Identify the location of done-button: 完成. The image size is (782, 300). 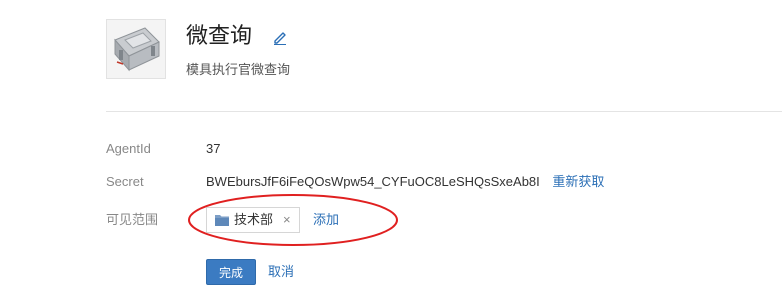
(231, 272).